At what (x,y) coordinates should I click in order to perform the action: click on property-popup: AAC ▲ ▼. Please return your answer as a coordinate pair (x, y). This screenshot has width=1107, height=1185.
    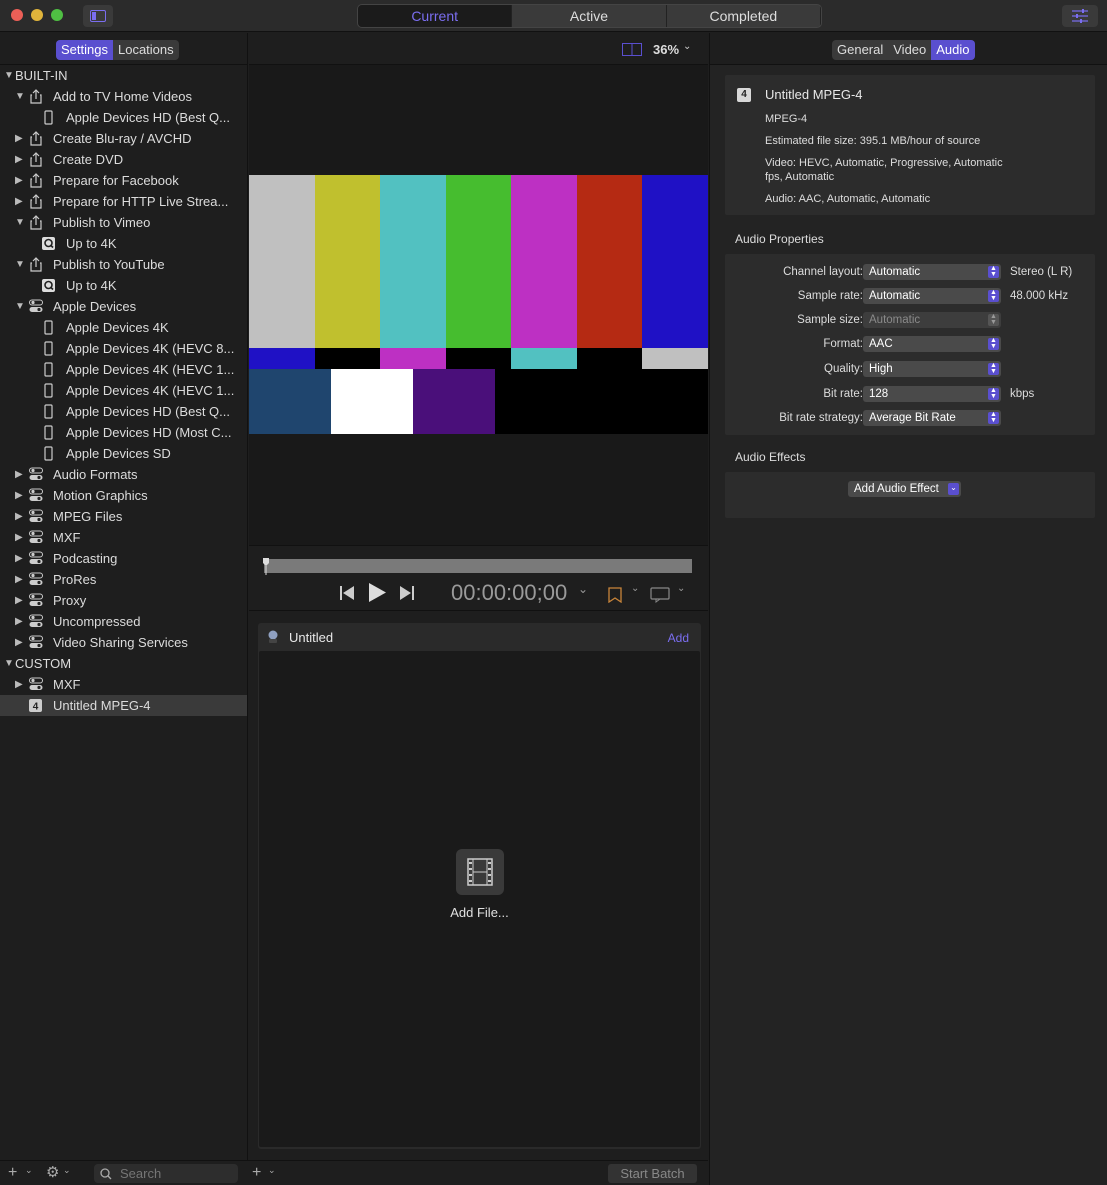
    Looking at the image, I should click on (932, 344).